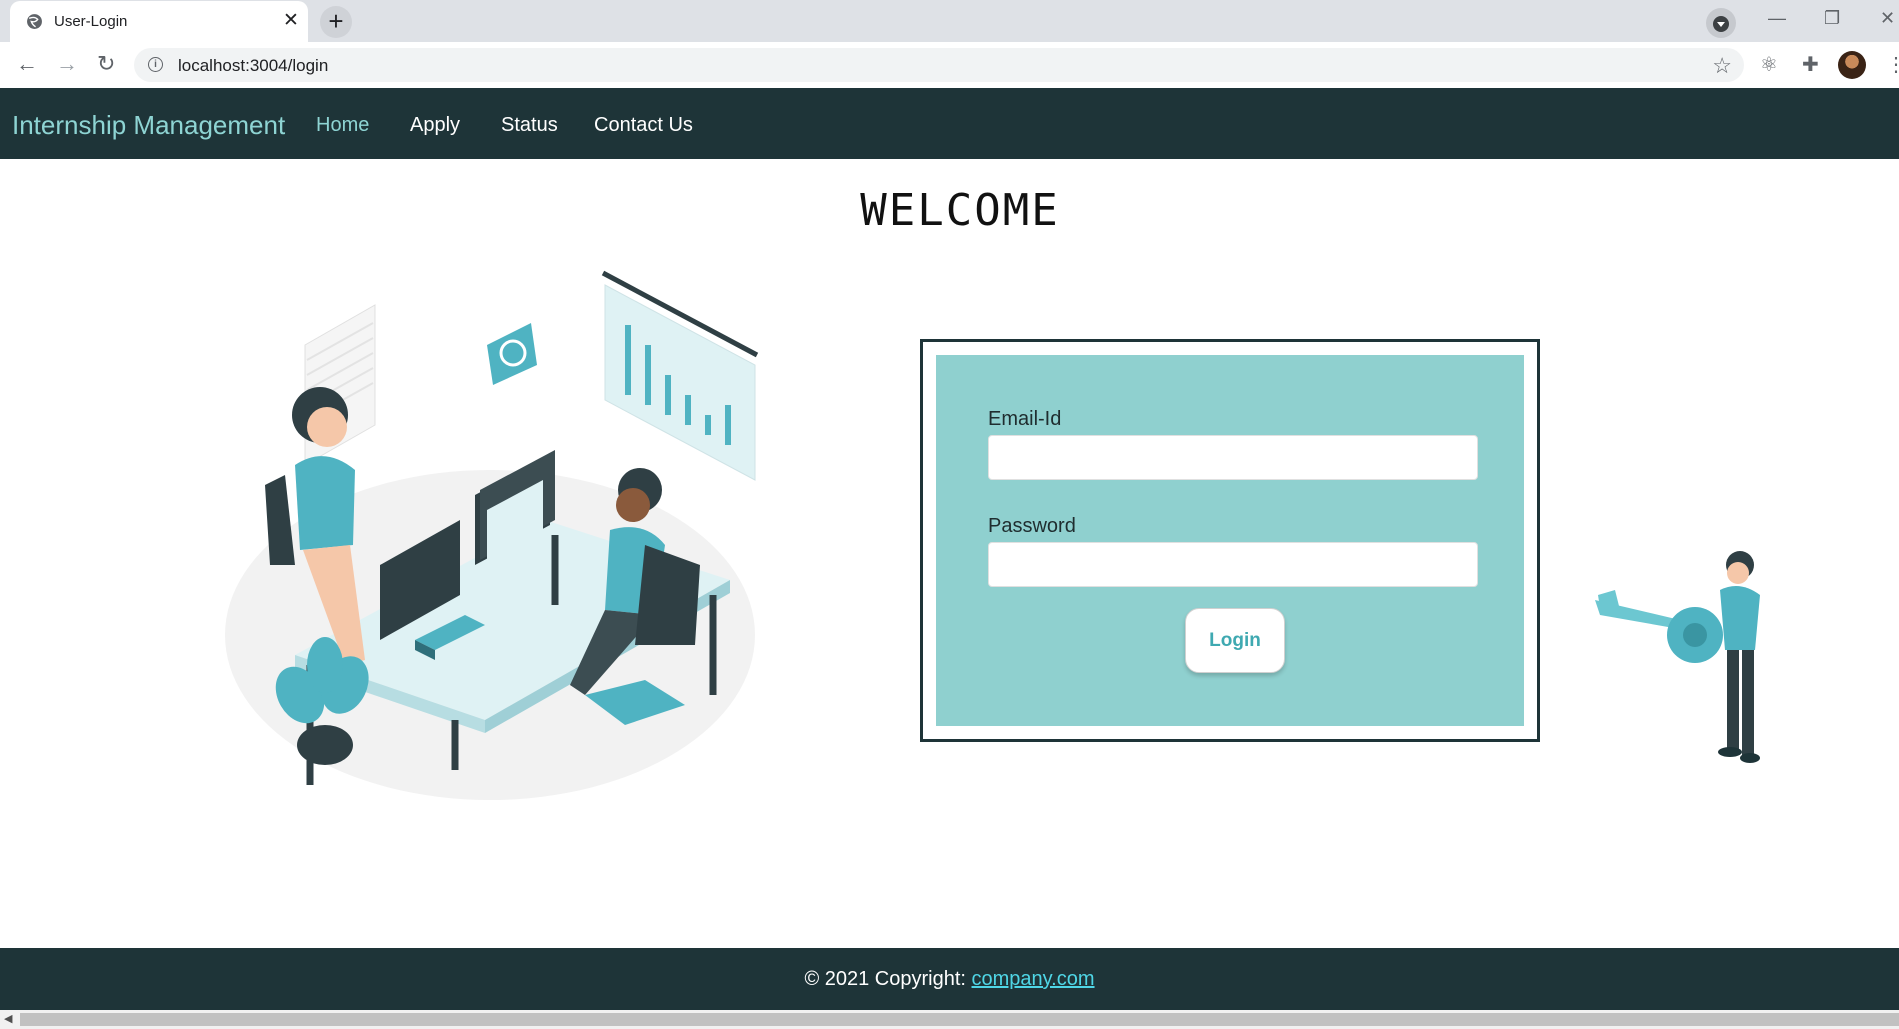  What do you see at coordinates (1233, 564) in the screenshot?
I see `password-field` at bounding box center [1233, 564].